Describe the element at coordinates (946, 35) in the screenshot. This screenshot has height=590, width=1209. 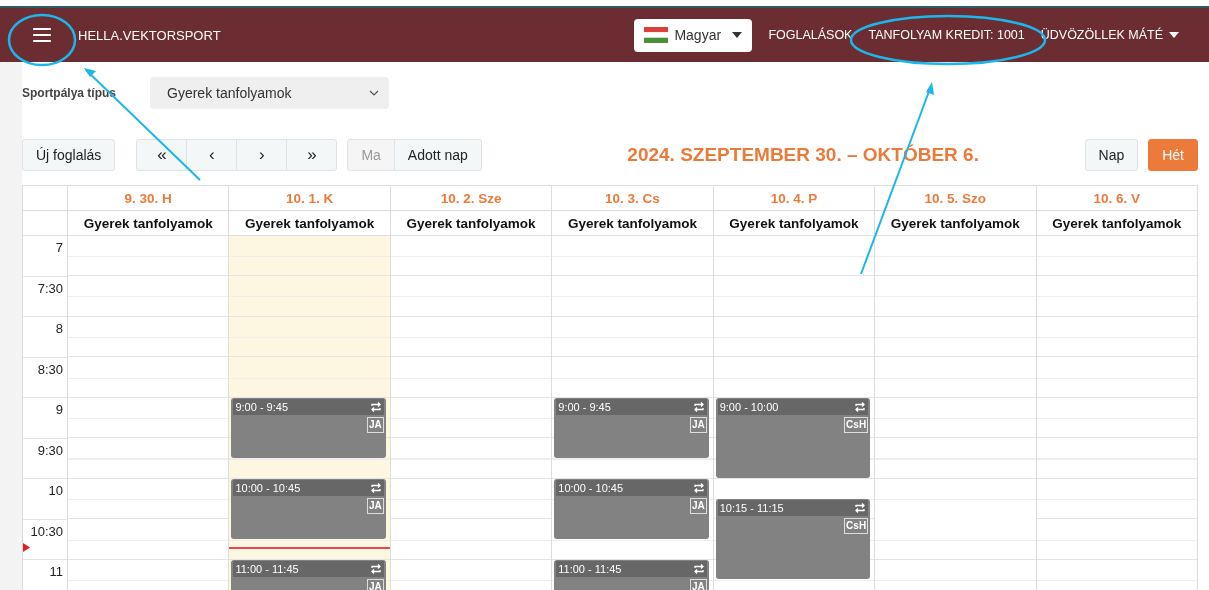
I see `nav-link: TANFOLYAM KREDIT: 1001` at that location.